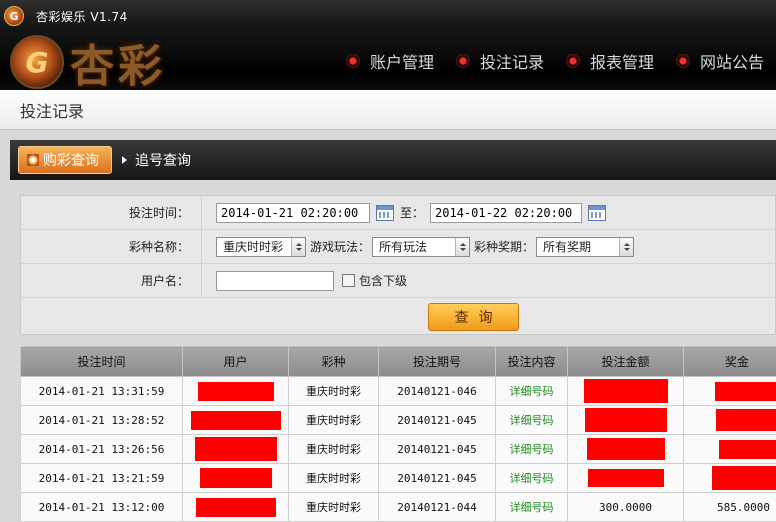 This screenshot has height=522, width=776. Describe the element at coordinates (158, 247) in the screenshot. I see `lottery-label: 彩种名称：` at that location.